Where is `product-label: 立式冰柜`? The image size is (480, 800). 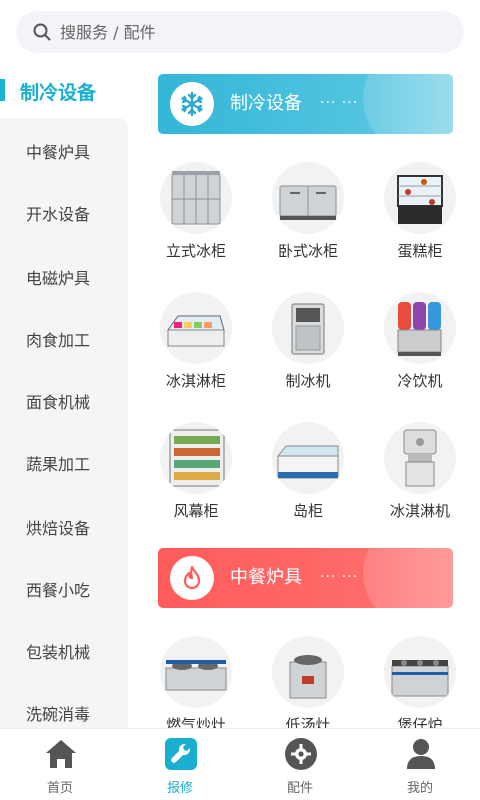
product-label: 立式冰柜 is located at coordinates (195, 251).